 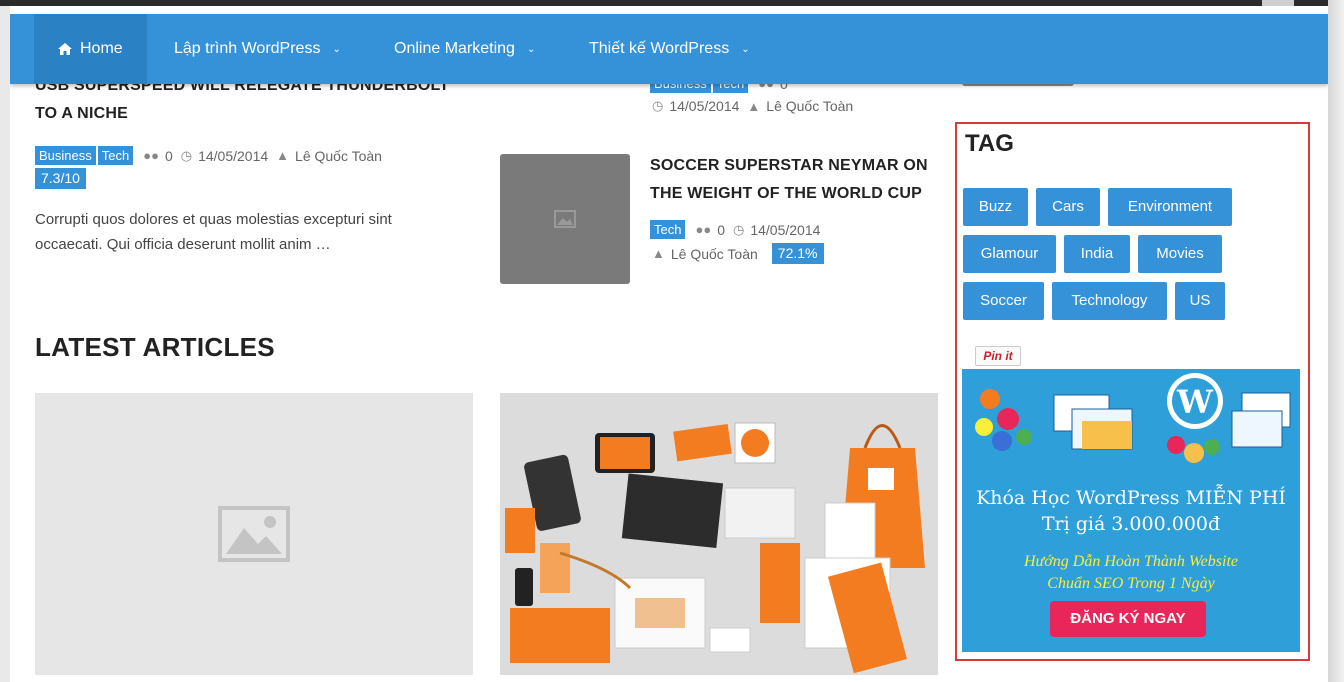 I want to click on article-meta: Tech ●● 0 ◷ 14/05/2014, so click(x=735, y=229).